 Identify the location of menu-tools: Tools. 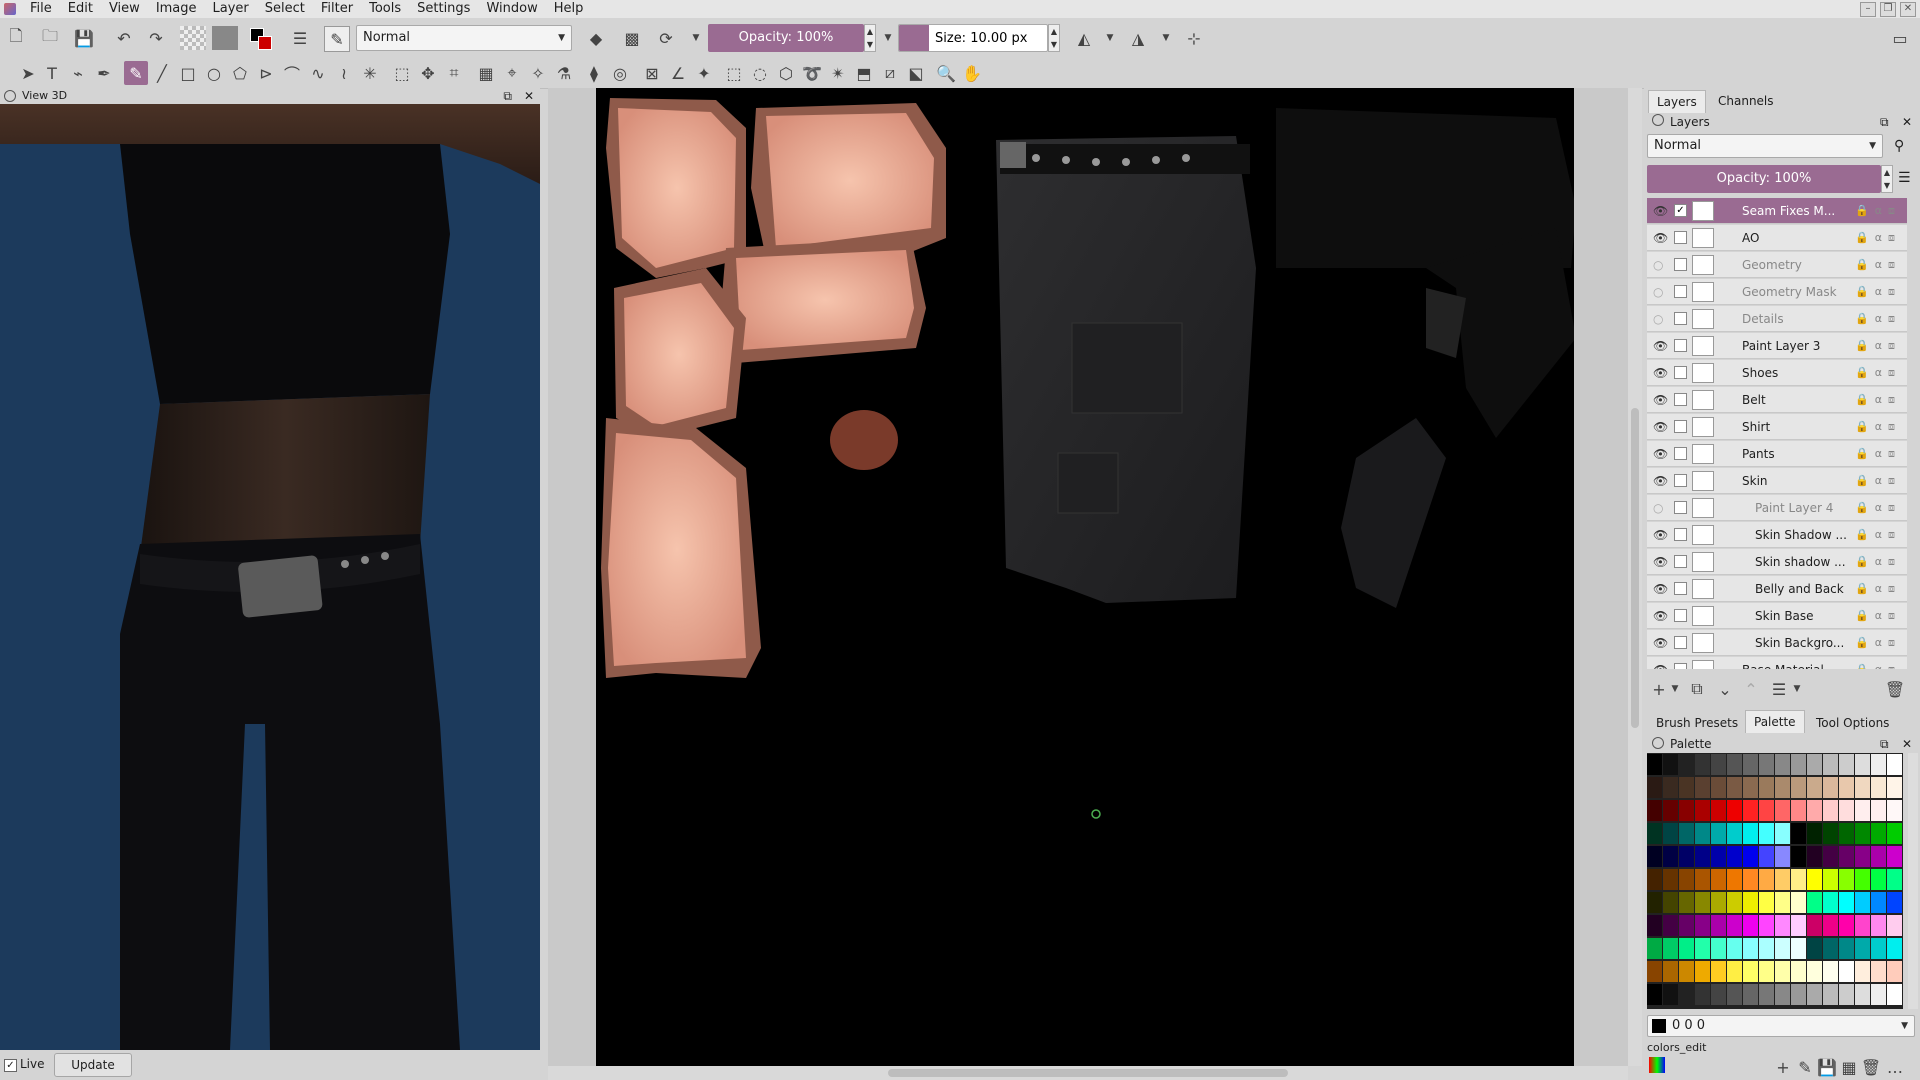
(385, 9).